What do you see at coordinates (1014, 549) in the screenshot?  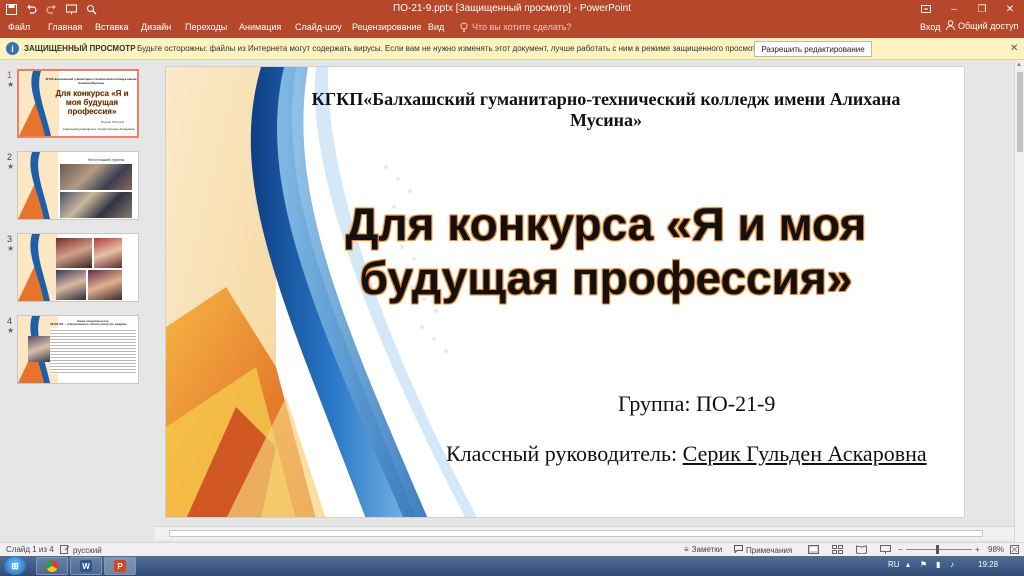 I see `fit-to-window-icon` at bounding box center [1014, 549].